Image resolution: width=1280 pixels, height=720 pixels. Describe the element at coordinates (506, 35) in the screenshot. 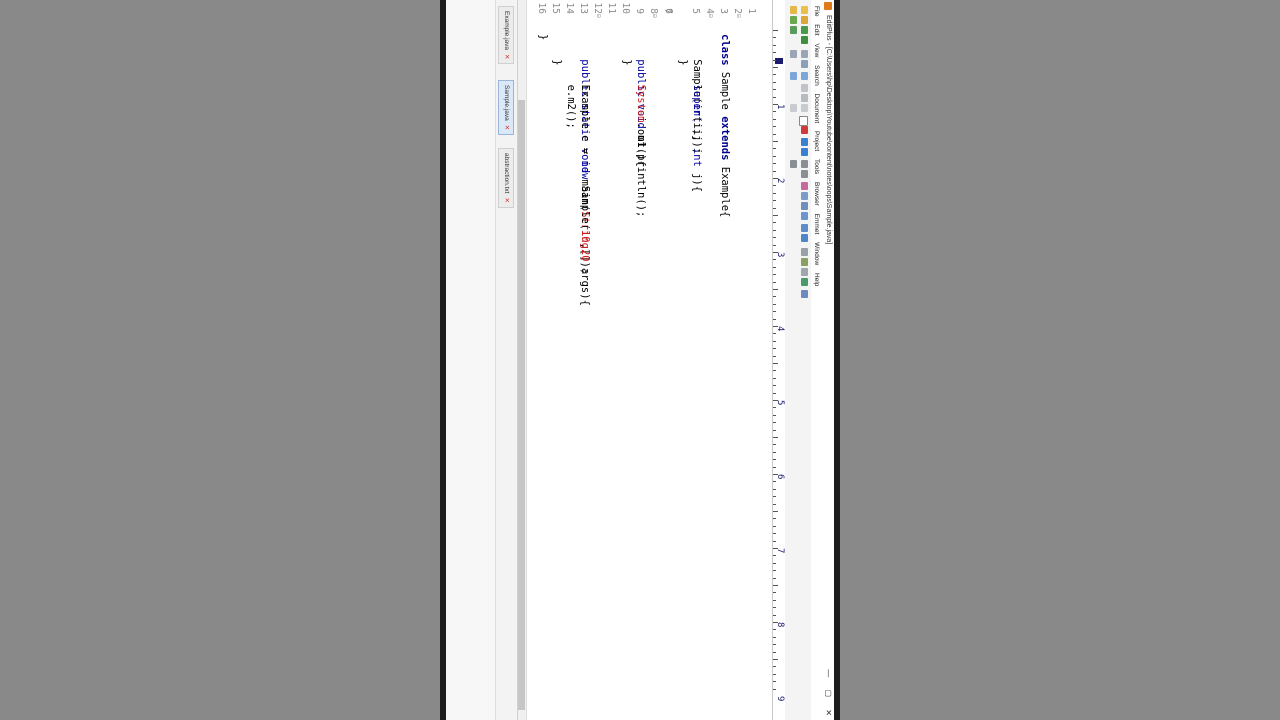

I see `tab-example-java: Example.java ✕` at that location.